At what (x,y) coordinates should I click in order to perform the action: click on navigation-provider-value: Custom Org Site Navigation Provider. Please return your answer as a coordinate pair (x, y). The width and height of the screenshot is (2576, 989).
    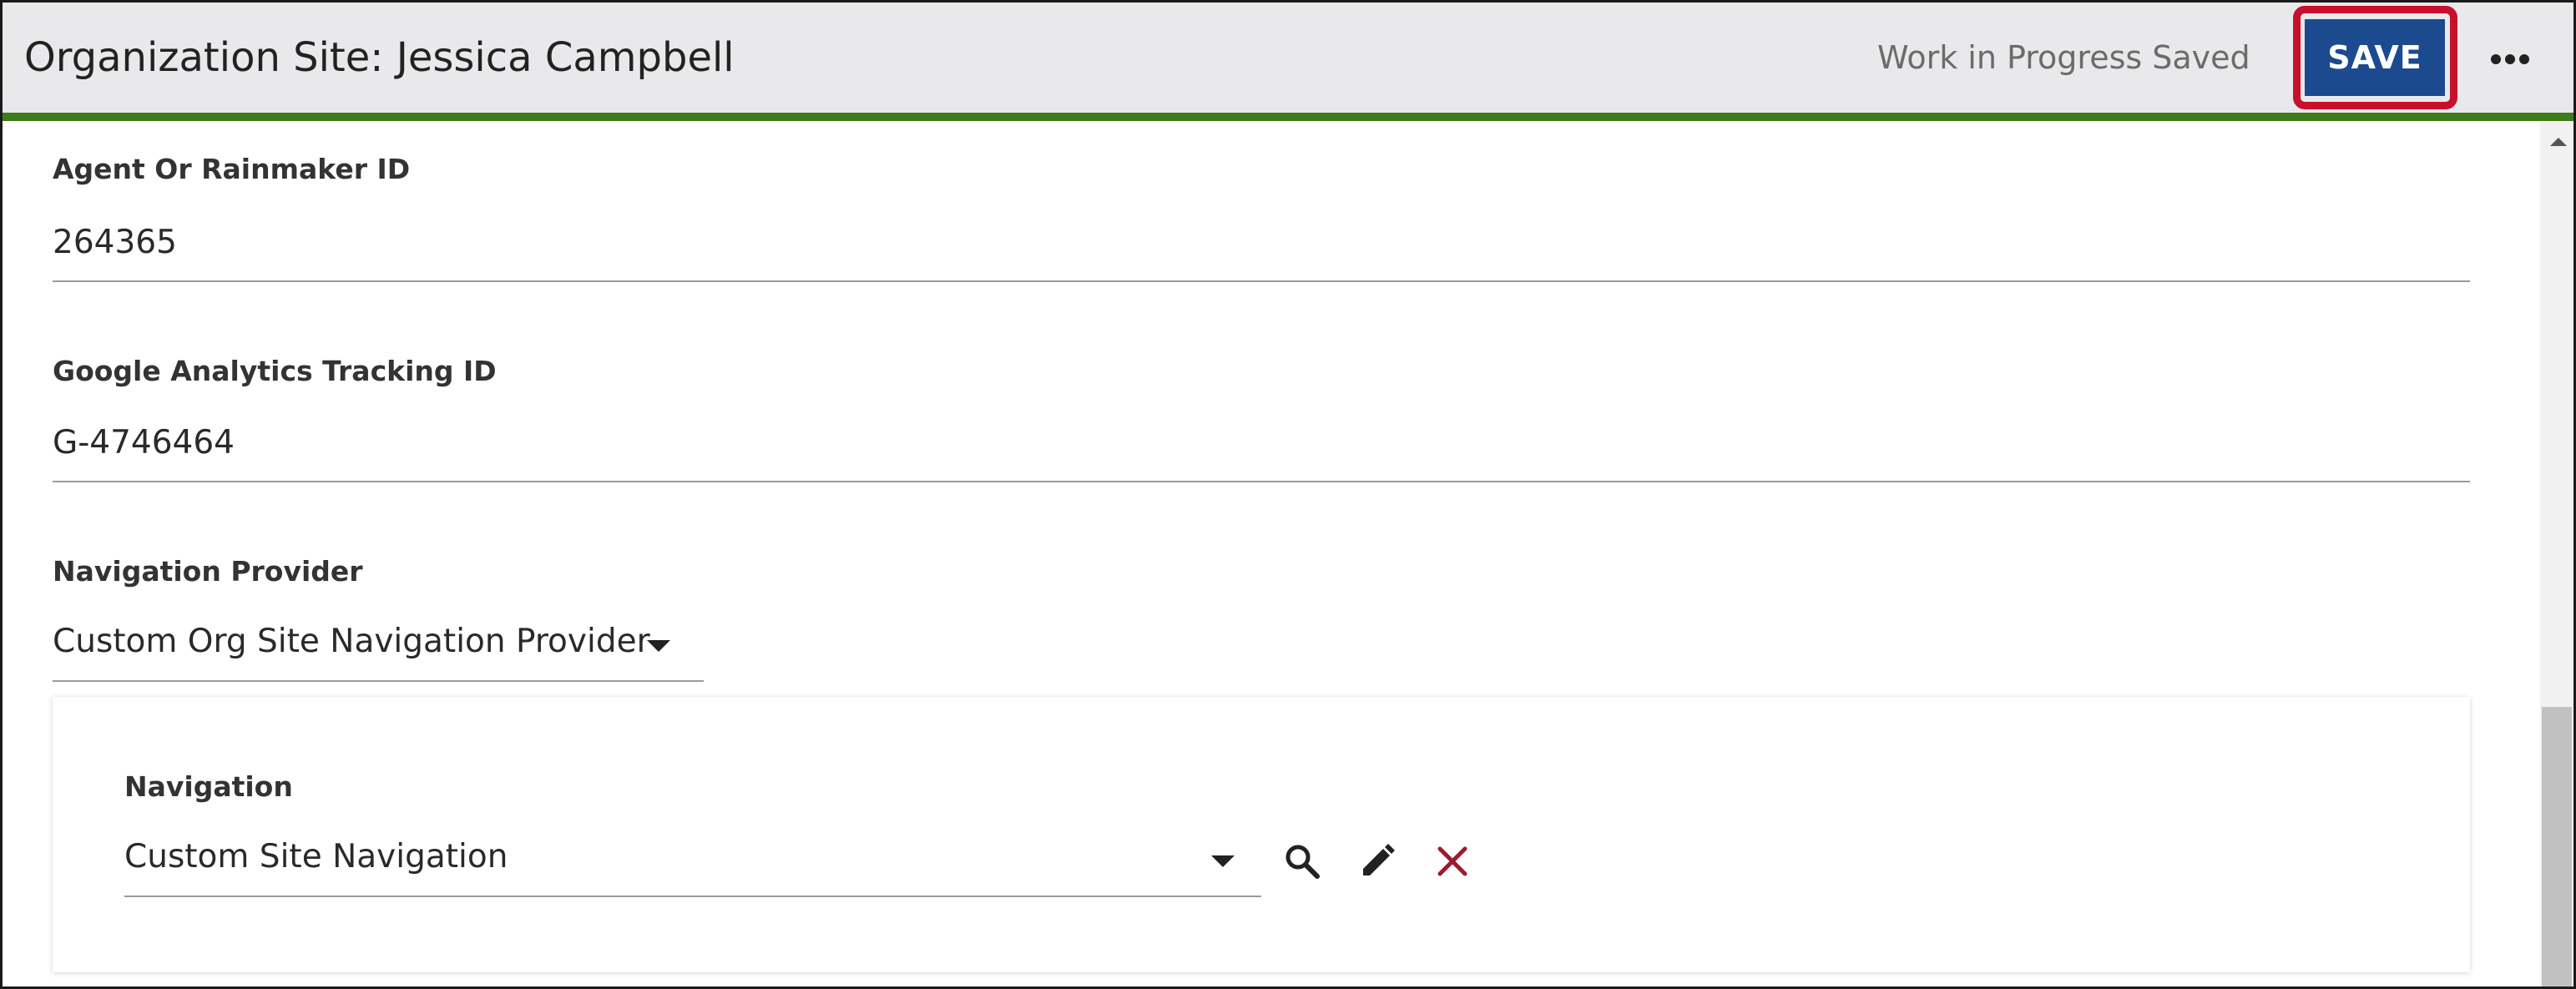
    Looking at the image, I should click on (351, 642).